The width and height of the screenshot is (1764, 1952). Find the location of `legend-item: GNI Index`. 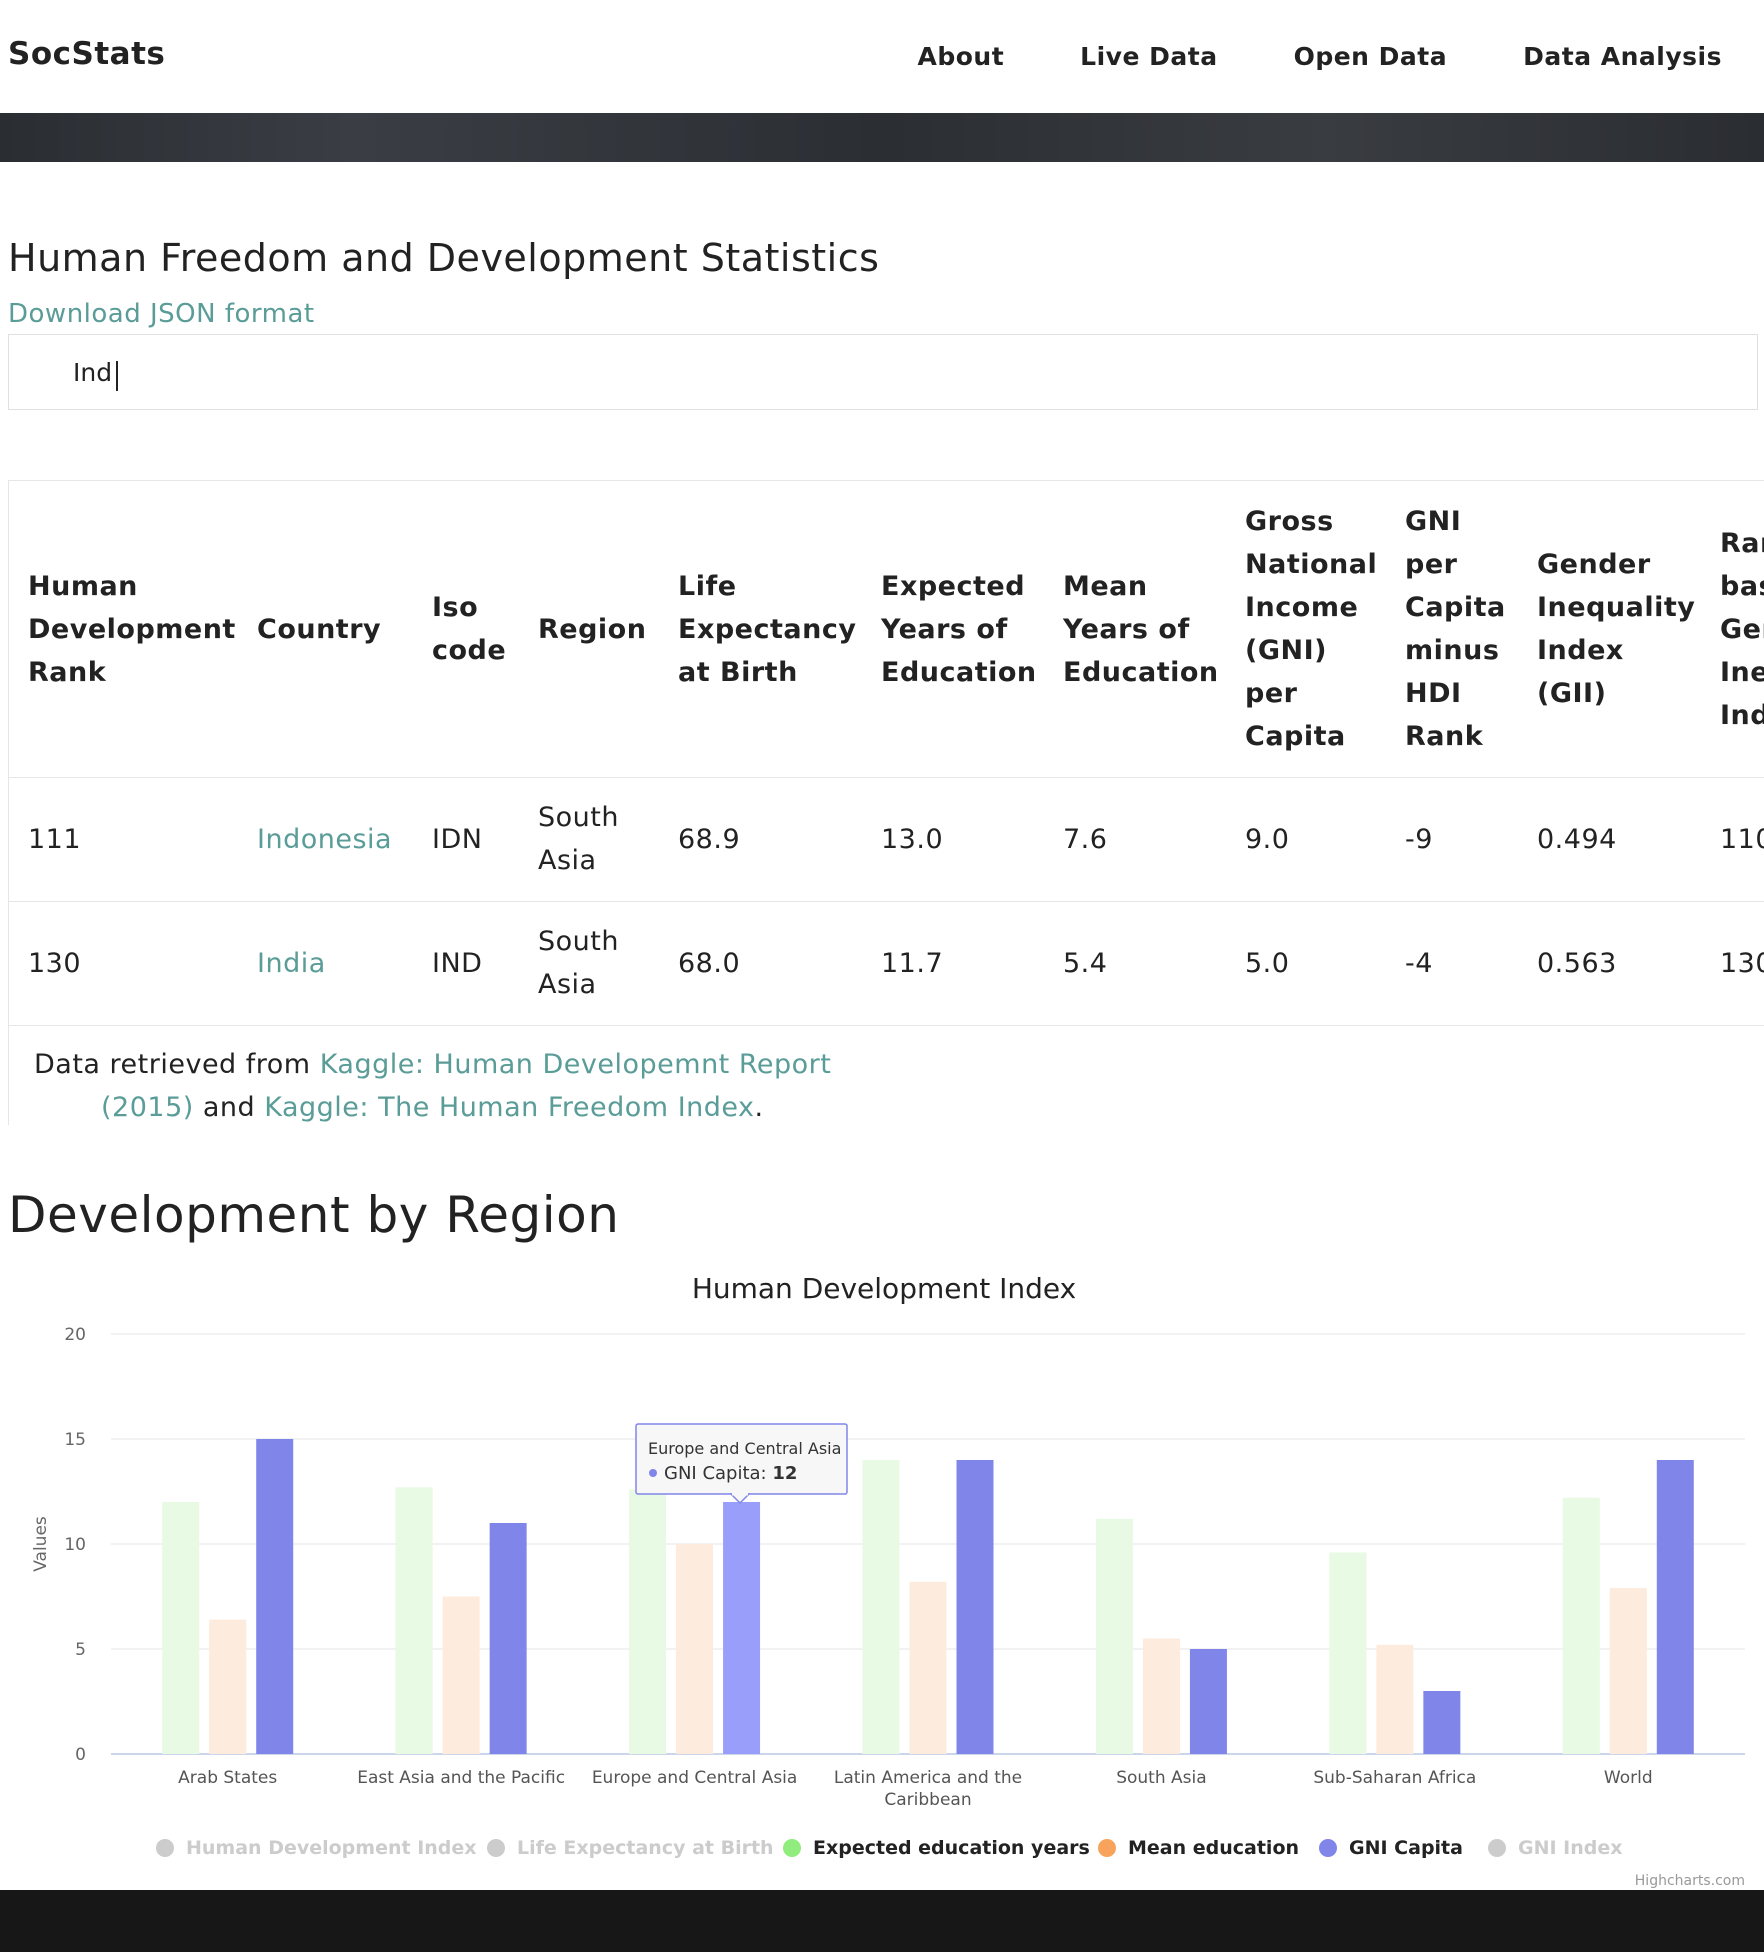

legend-item: GNI Index is located at coordinates (1570, 1848).